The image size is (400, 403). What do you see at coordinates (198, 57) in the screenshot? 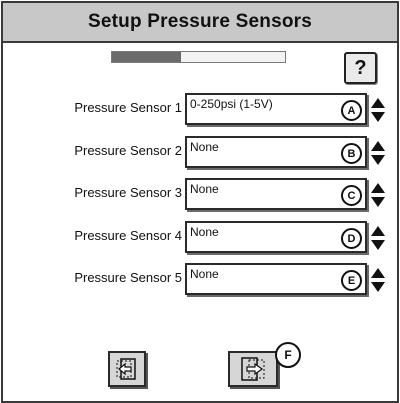
I see `progress-bar` at bounding box center [198, 57].